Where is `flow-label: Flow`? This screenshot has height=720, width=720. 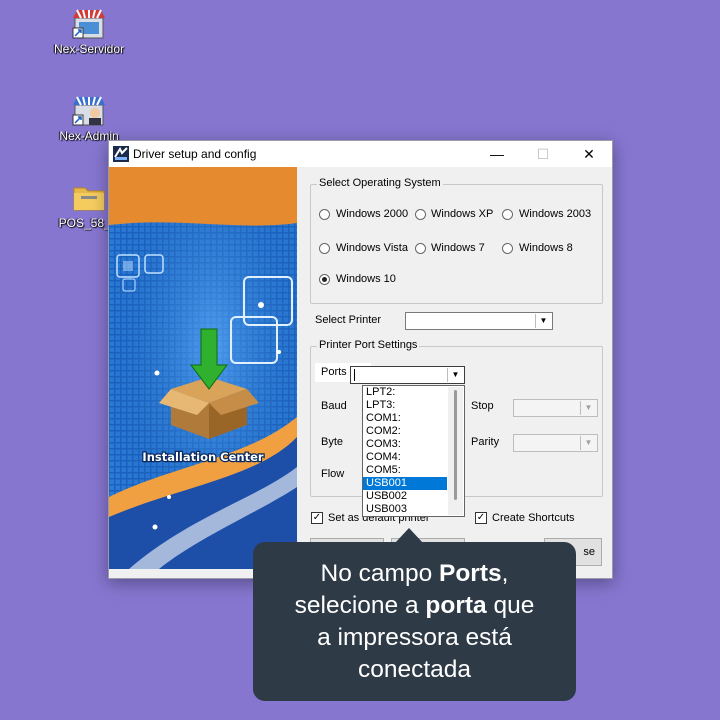 flow-label: Flow is located at coordinates (333, 474).